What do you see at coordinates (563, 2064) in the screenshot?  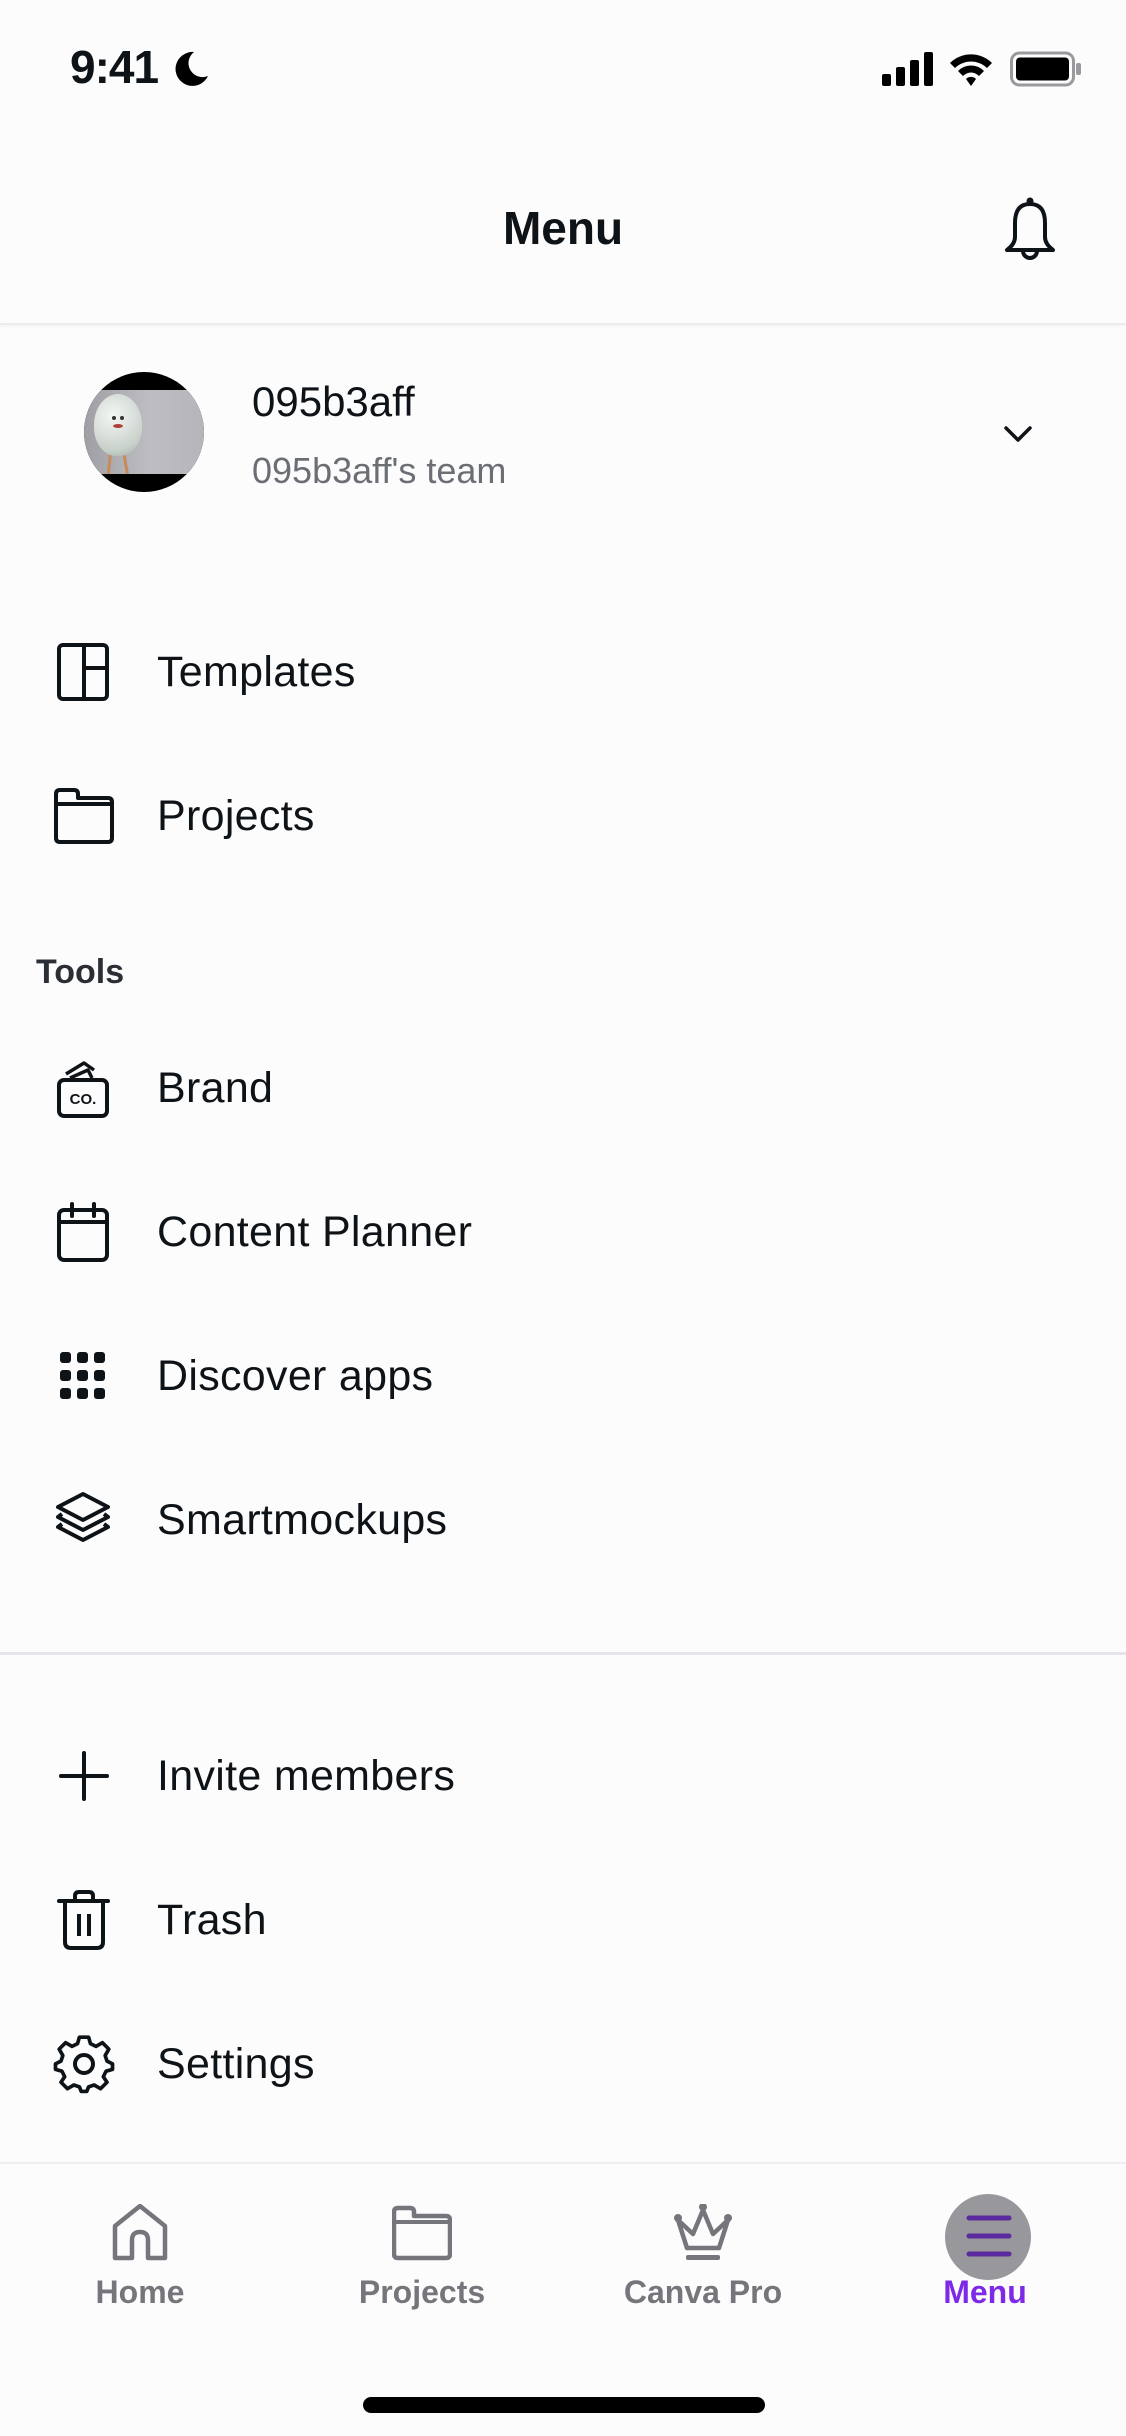 I see `menu-item-settings: Settings` at bounding box center [563, 2064].